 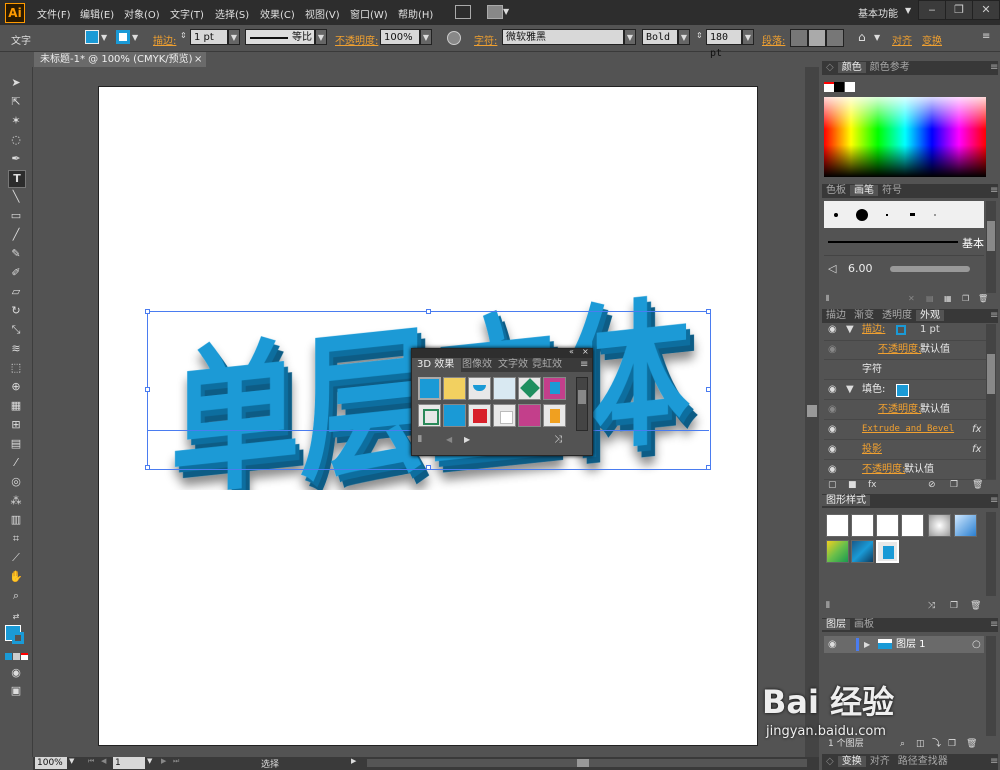 I want to click on stroke-color-icon, so click(x=18, y=638).